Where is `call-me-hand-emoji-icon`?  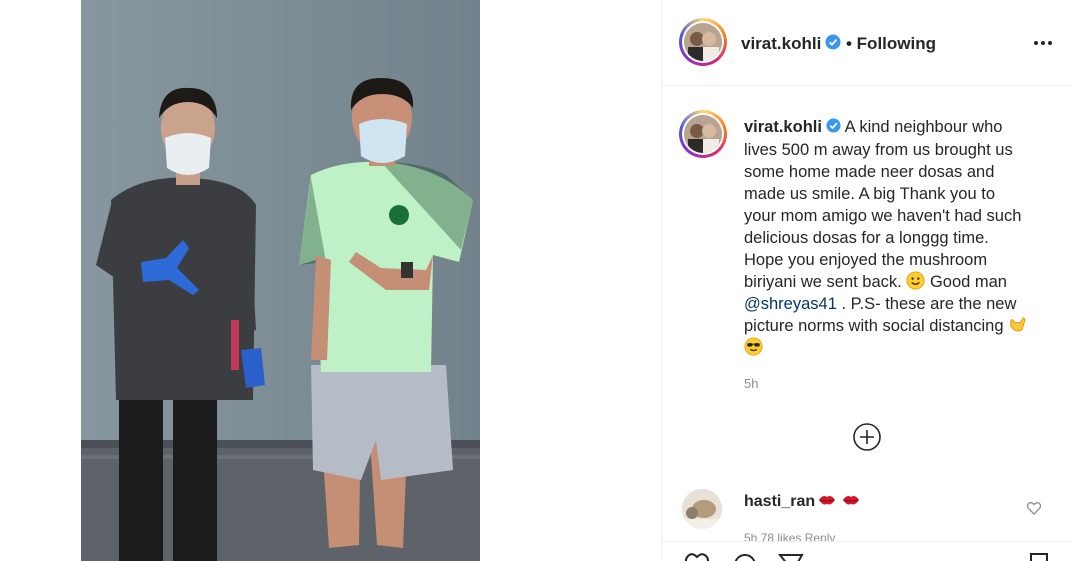
call-me-hand-emoji-icon is located at coordinates (1017, 324).